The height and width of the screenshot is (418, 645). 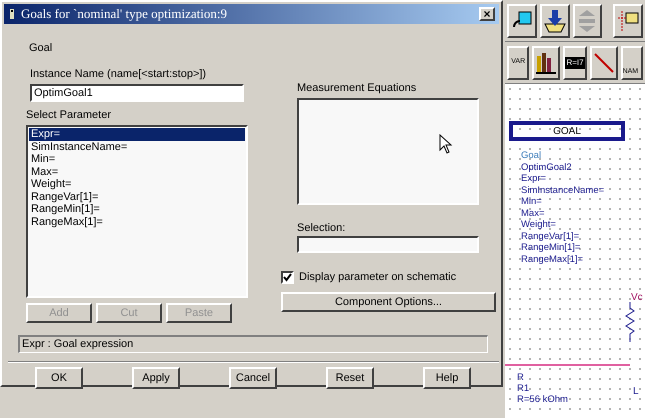 I want to click on parameter-list-item: SimInstanceName=, so click(x=137, y=146).